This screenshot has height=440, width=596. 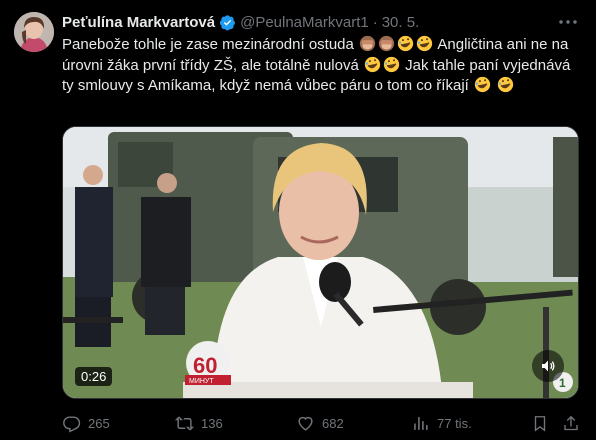 What do you see at coordinates (72, 424) in the screenshot?
I see `reply-icon` at bounding box center [72, 424].